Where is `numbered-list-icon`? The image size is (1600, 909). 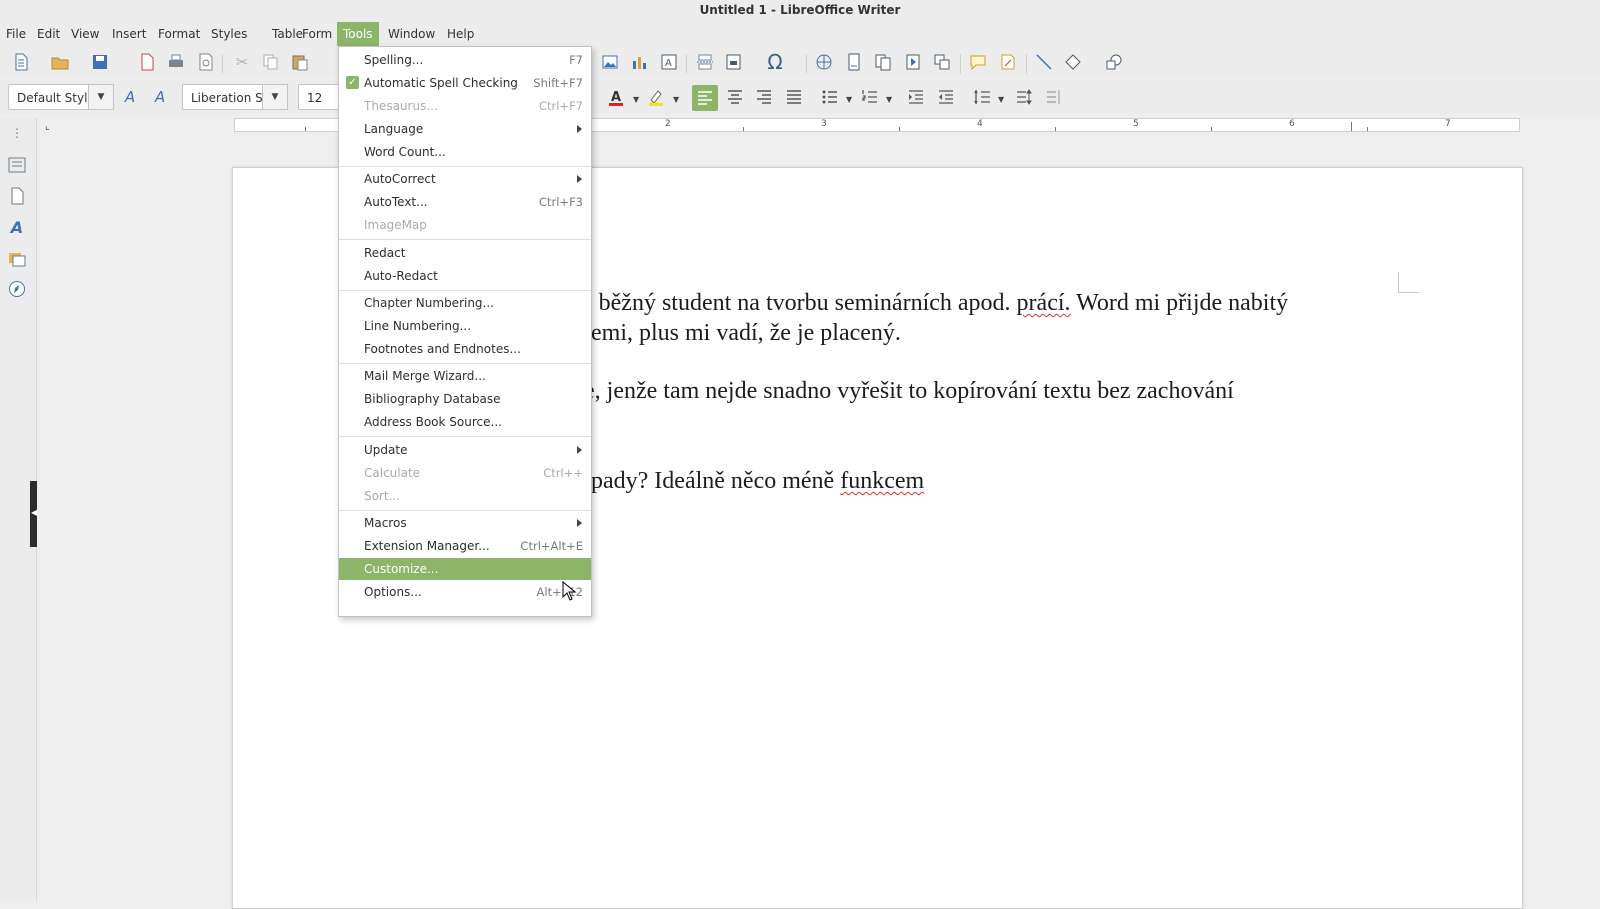
numbered-list-icon is located at coordinates (870, 97).